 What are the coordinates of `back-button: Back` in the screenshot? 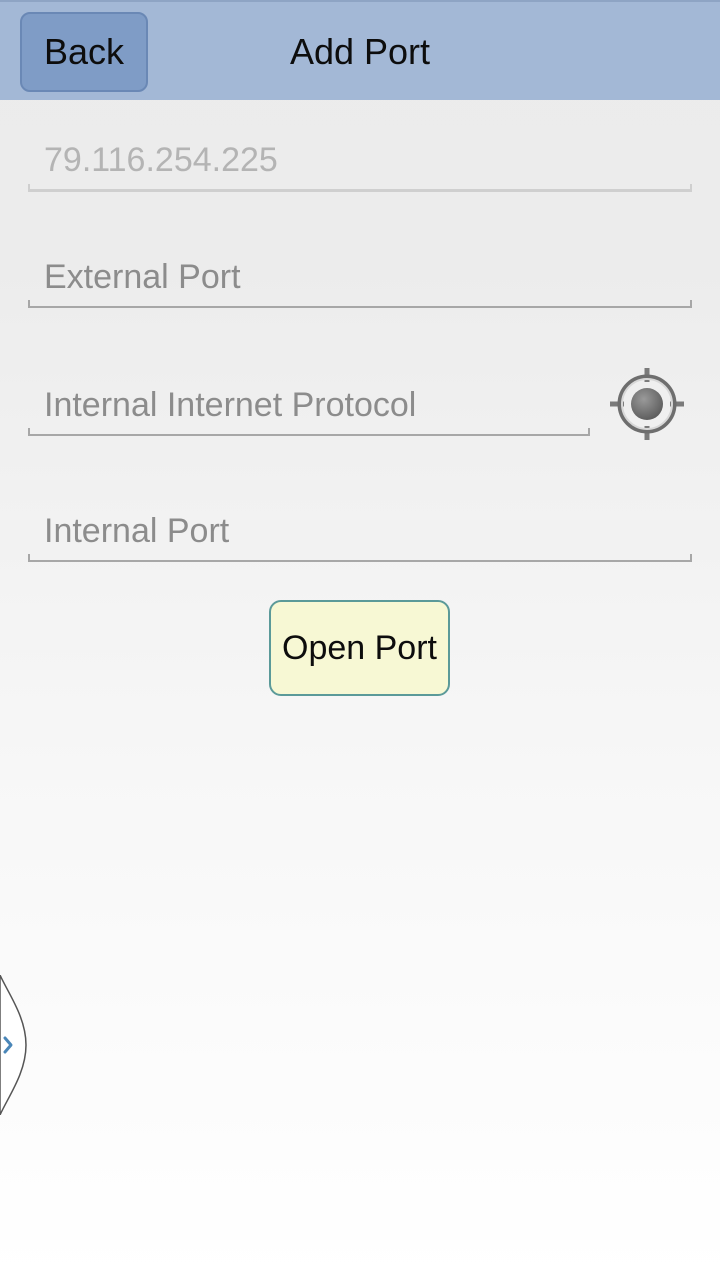 It's located at (84, 52).